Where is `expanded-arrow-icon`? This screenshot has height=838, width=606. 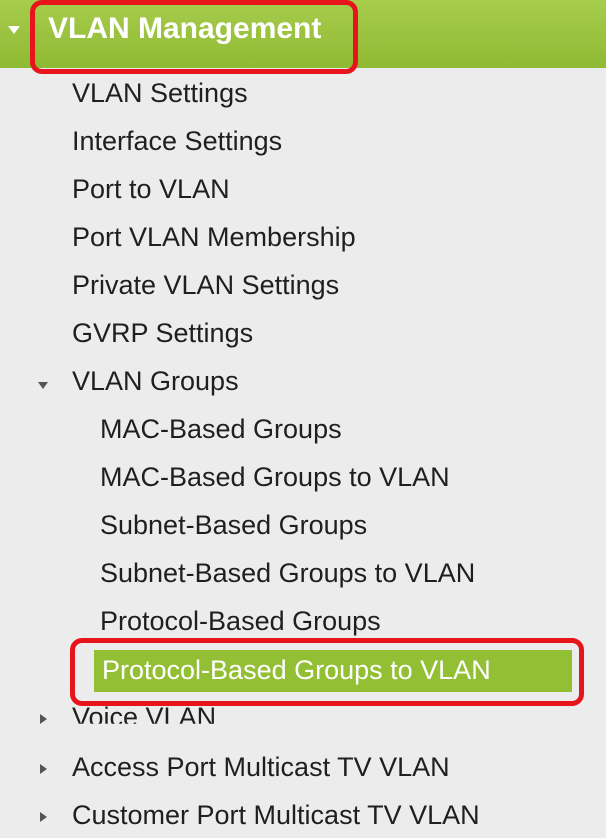
expanded-arrow-icon is located at coordinates (43, 385).